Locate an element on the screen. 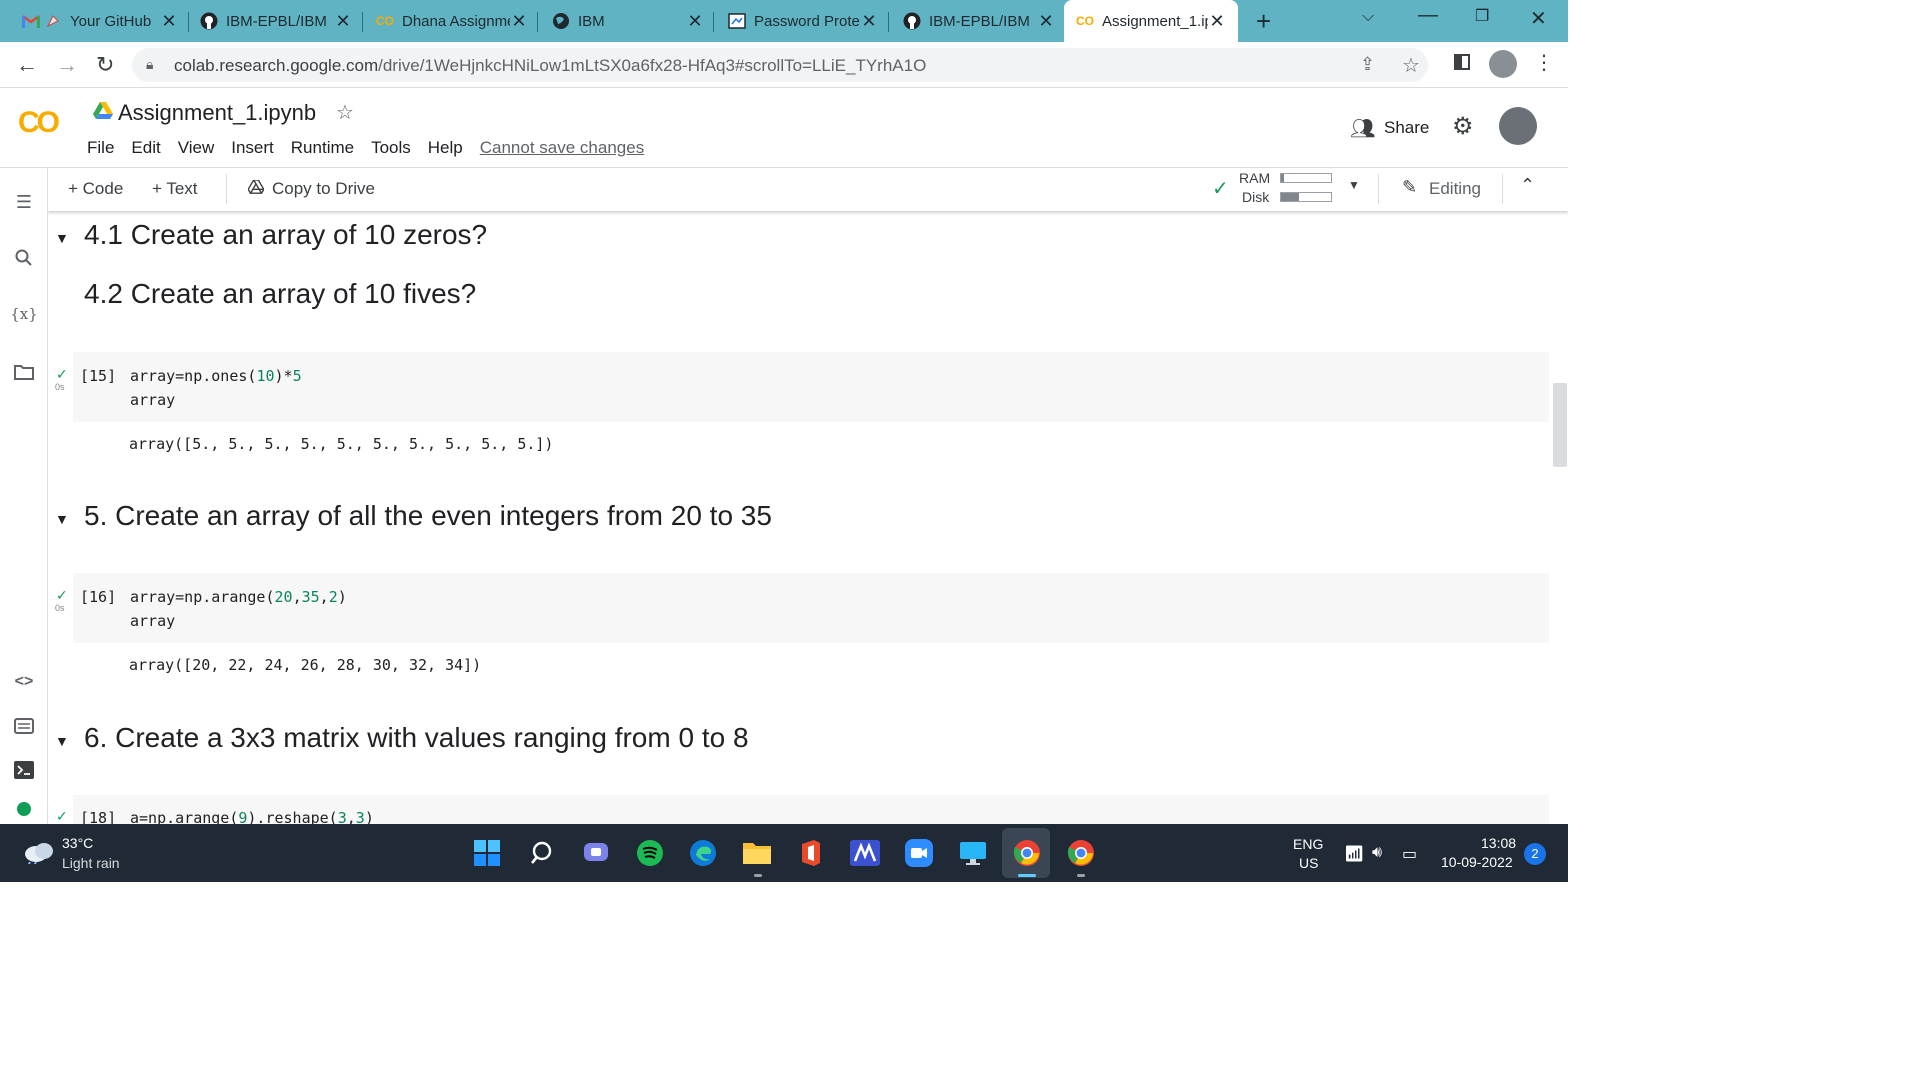 The height and width of the screenshot is (1080, 1920). browser-tab: Password Protection ✕ is located at coordinates (803, 21).